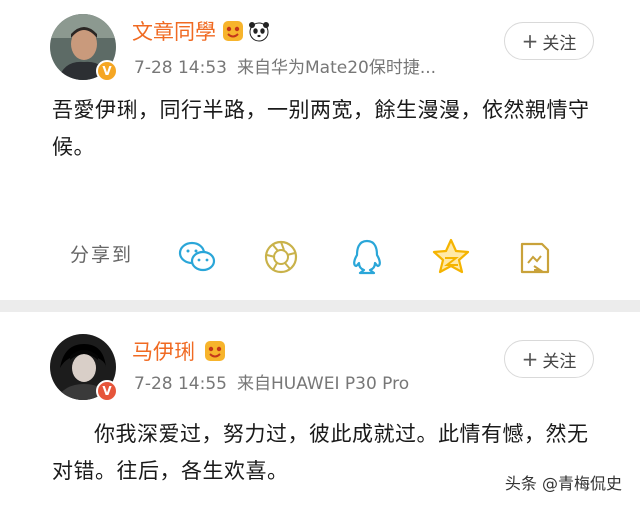 This screenshot has height=510, width=640. I want to click on share-bar: 分享到, so click(350, 258).